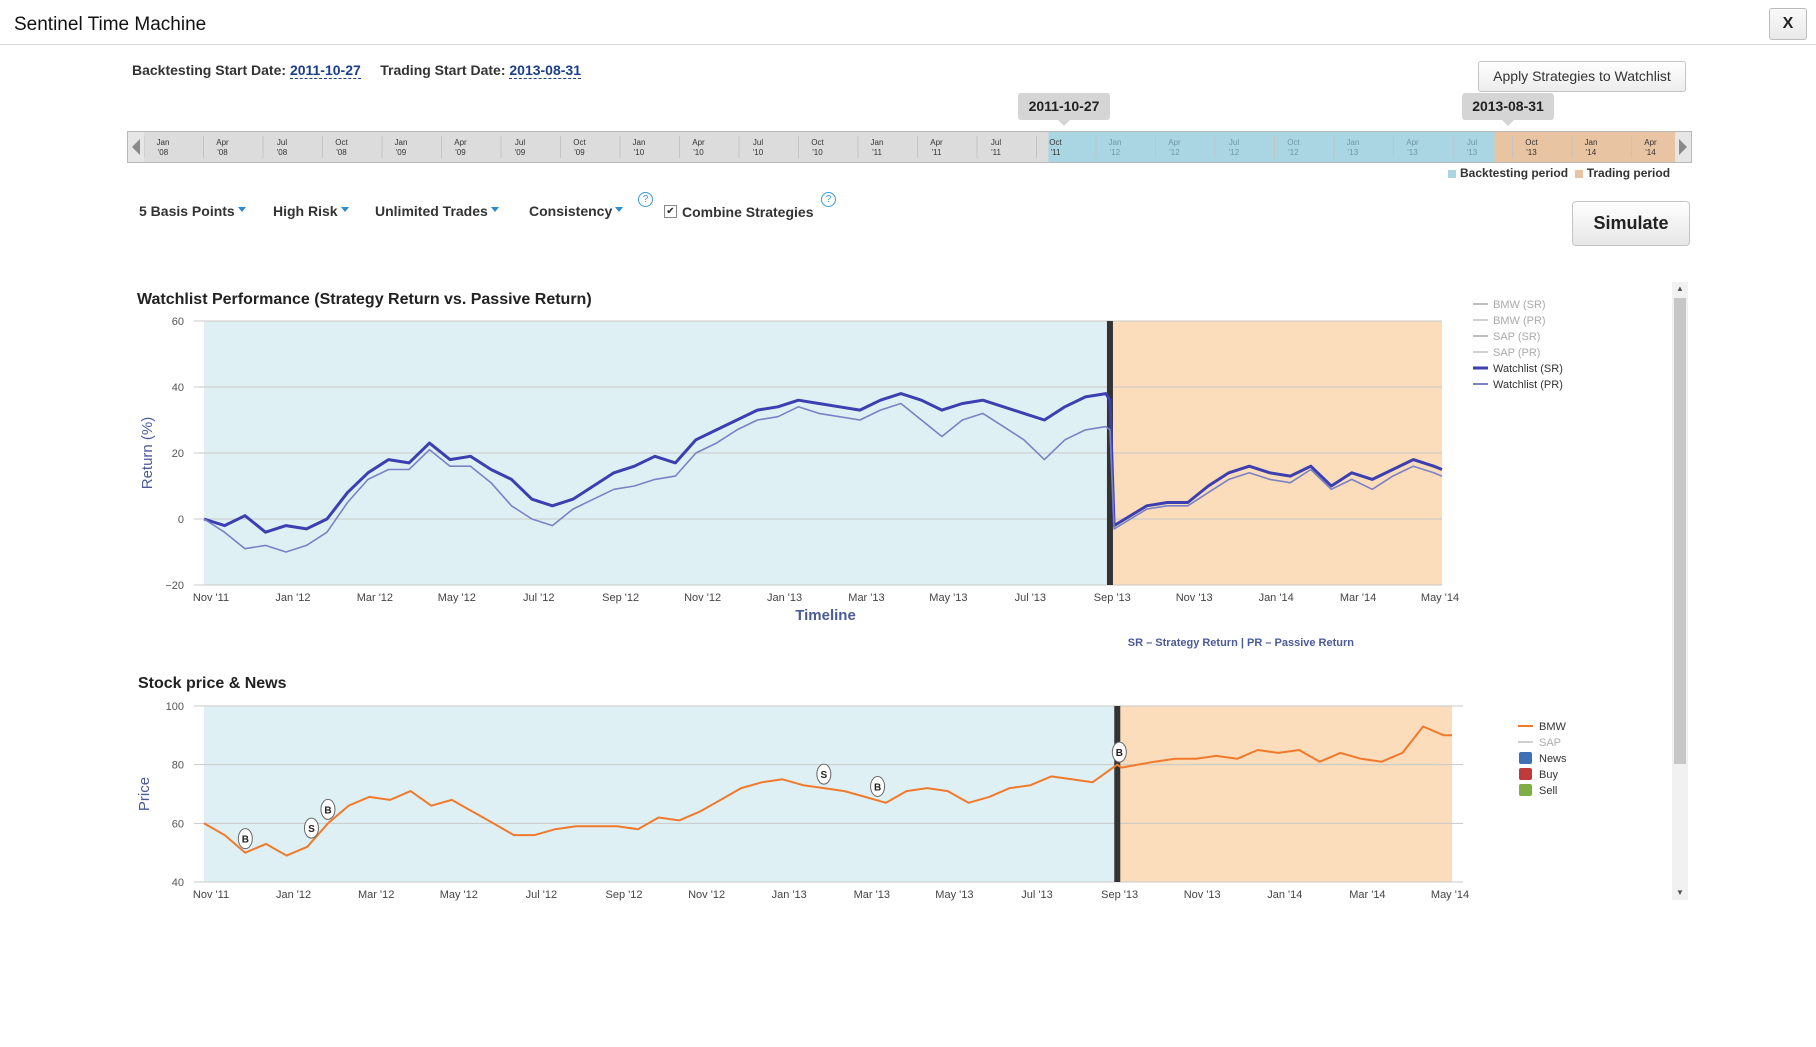  What do you see at coordinates (1508, 109) in the screenshot?
I see `trading-start-marker: 2013-08-31` at bounding box center [1508, 109].